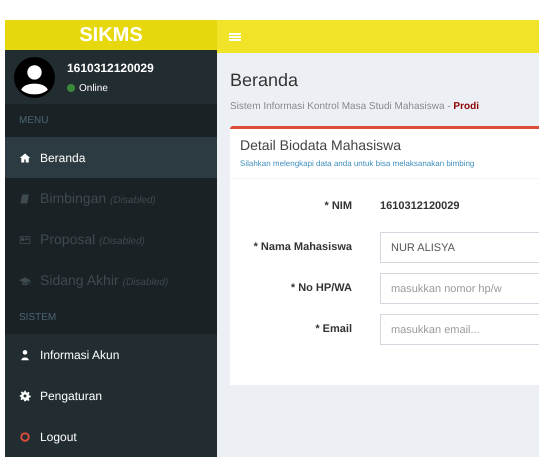  Describe the element at coordinates (25, 436) in the screenshot. I see `circle-icon` at that location.